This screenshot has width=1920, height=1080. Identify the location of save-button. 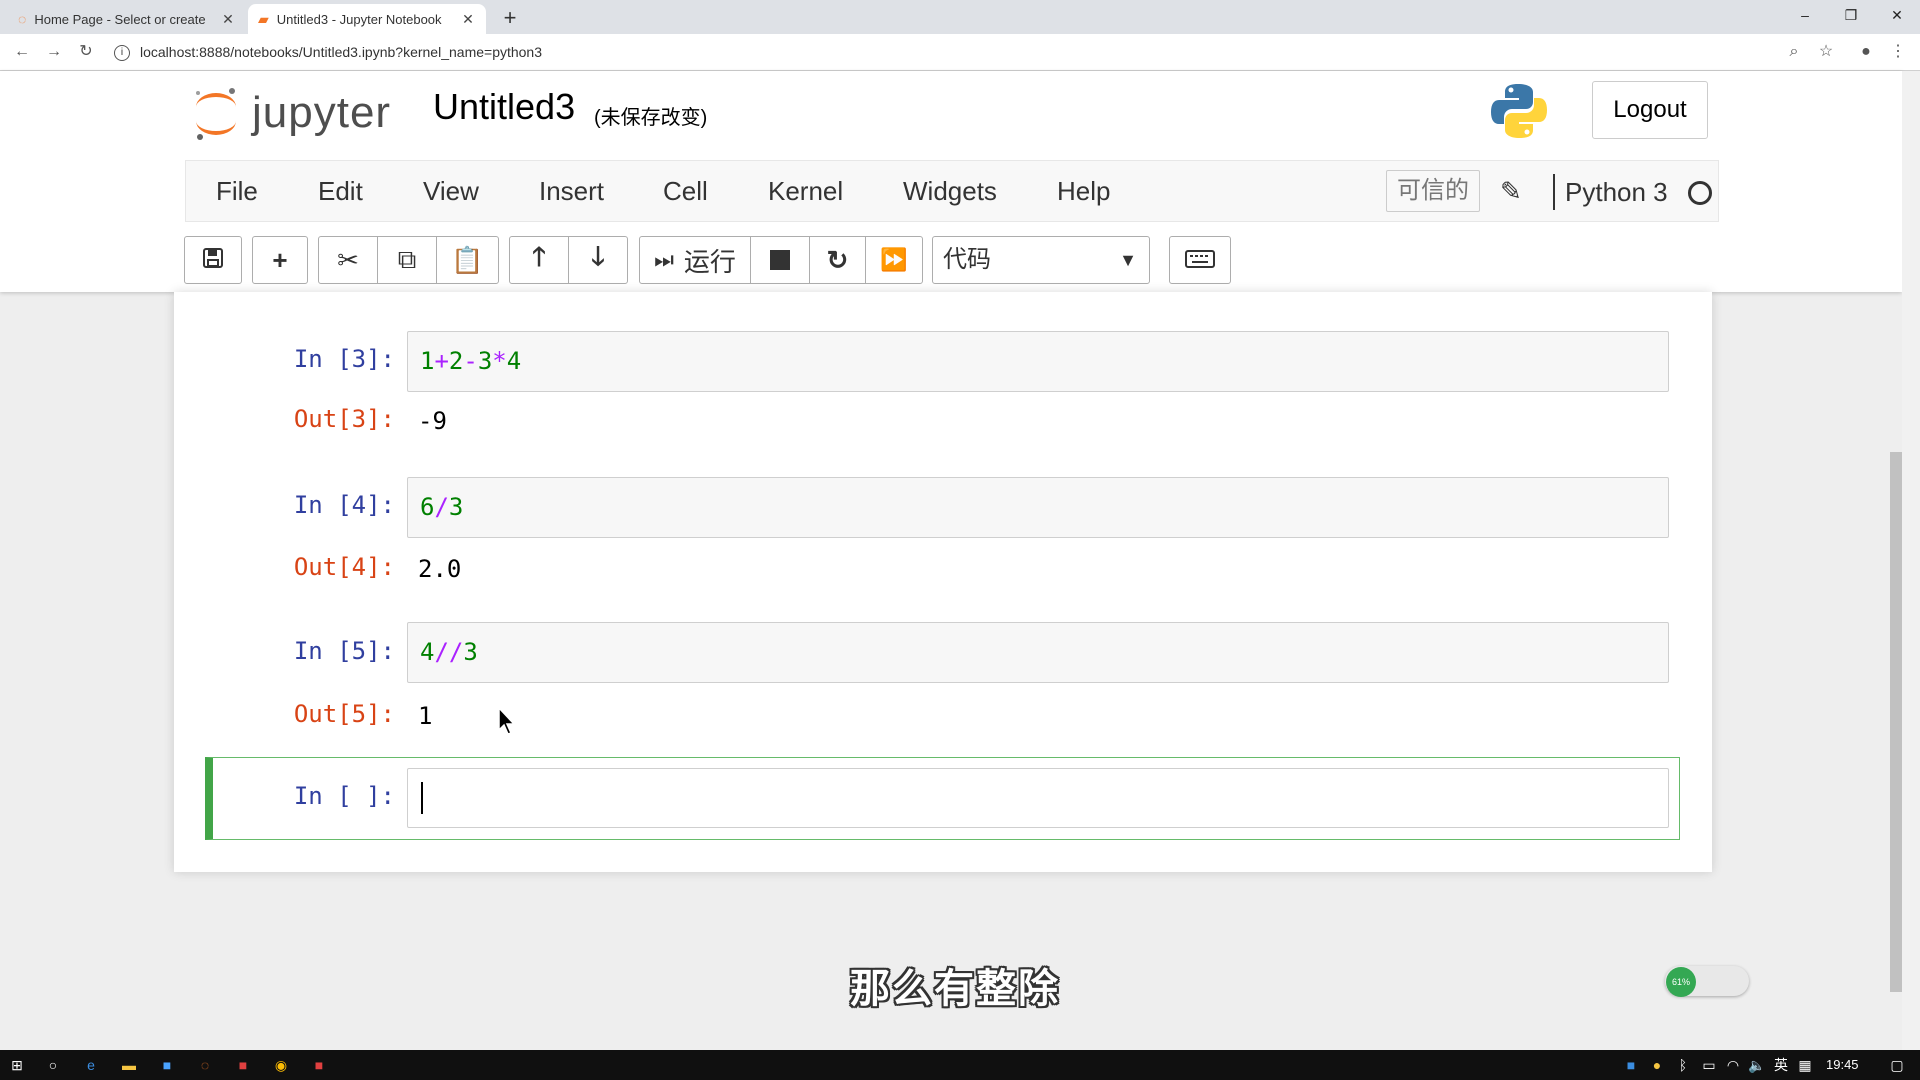
(213, 260).